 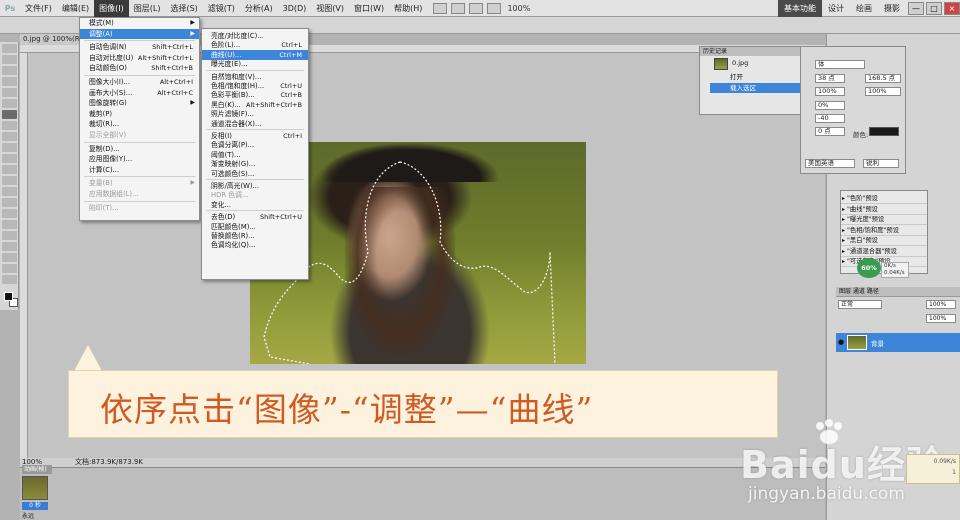 I want to click on close-button: ×, so click(x=952, y=8).